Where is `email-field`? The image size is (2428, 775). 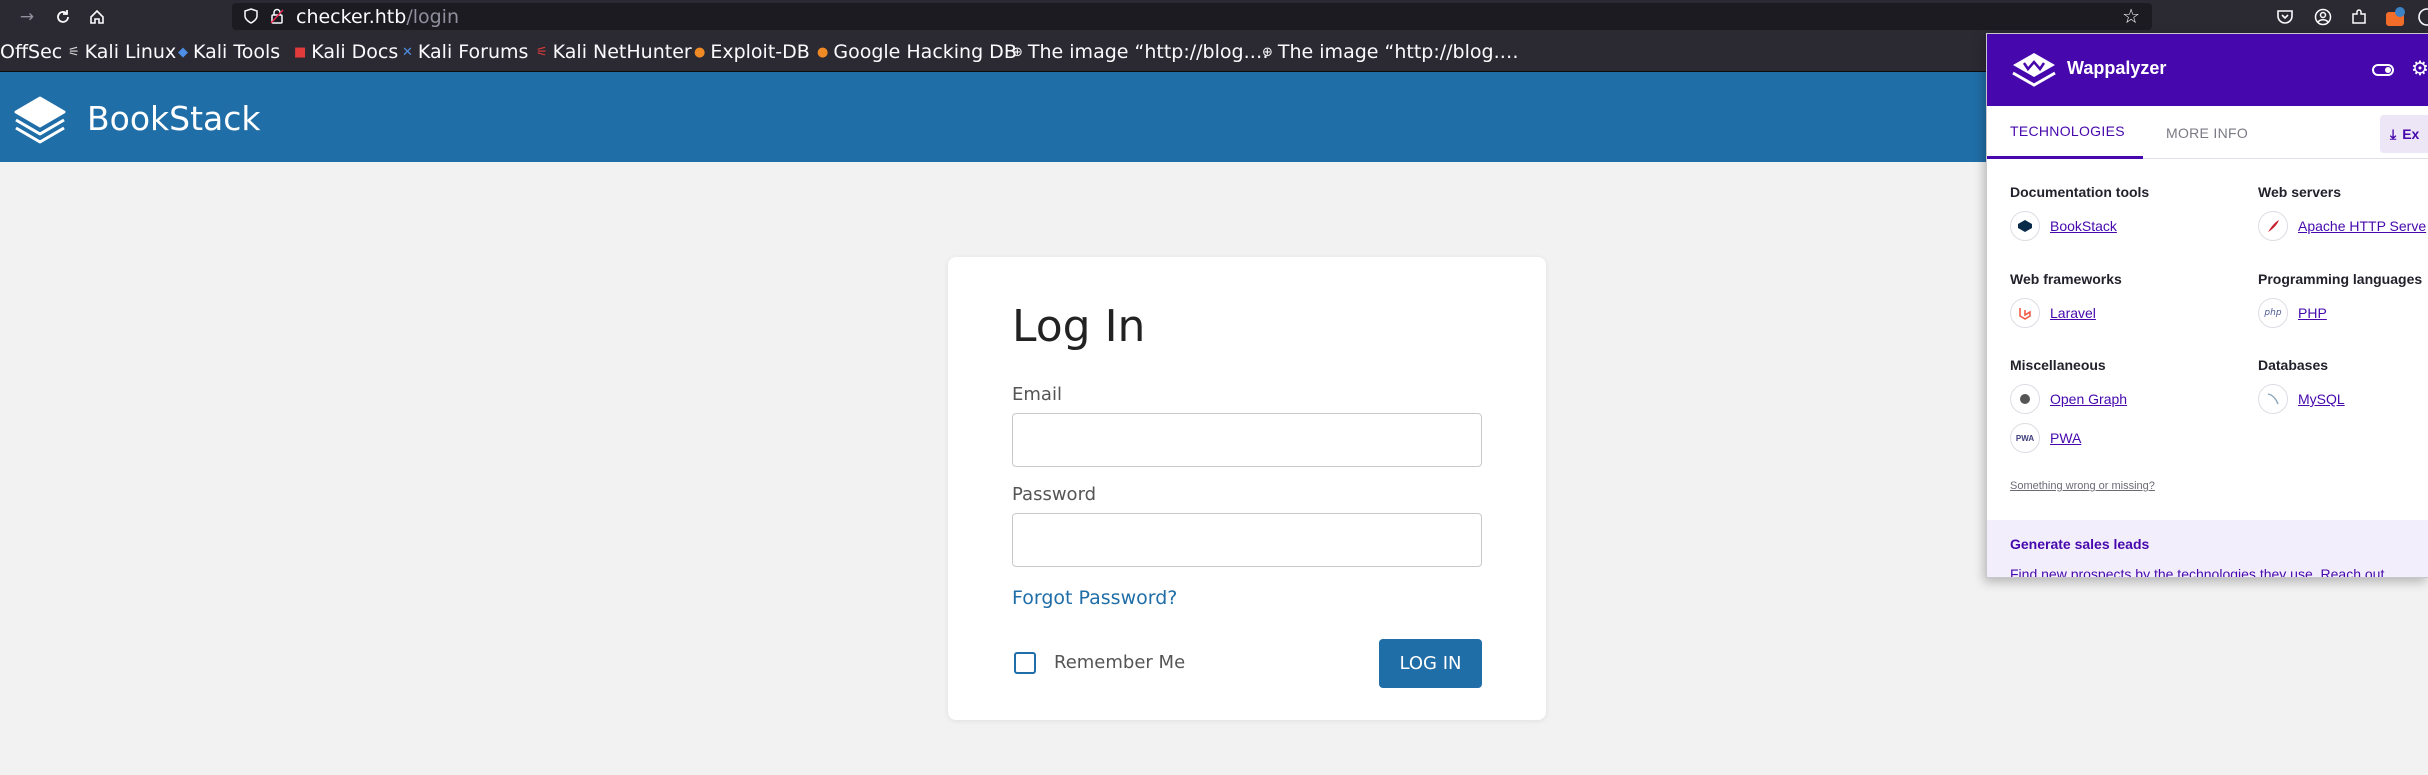
email-field is located at coordinates (1247, 440).